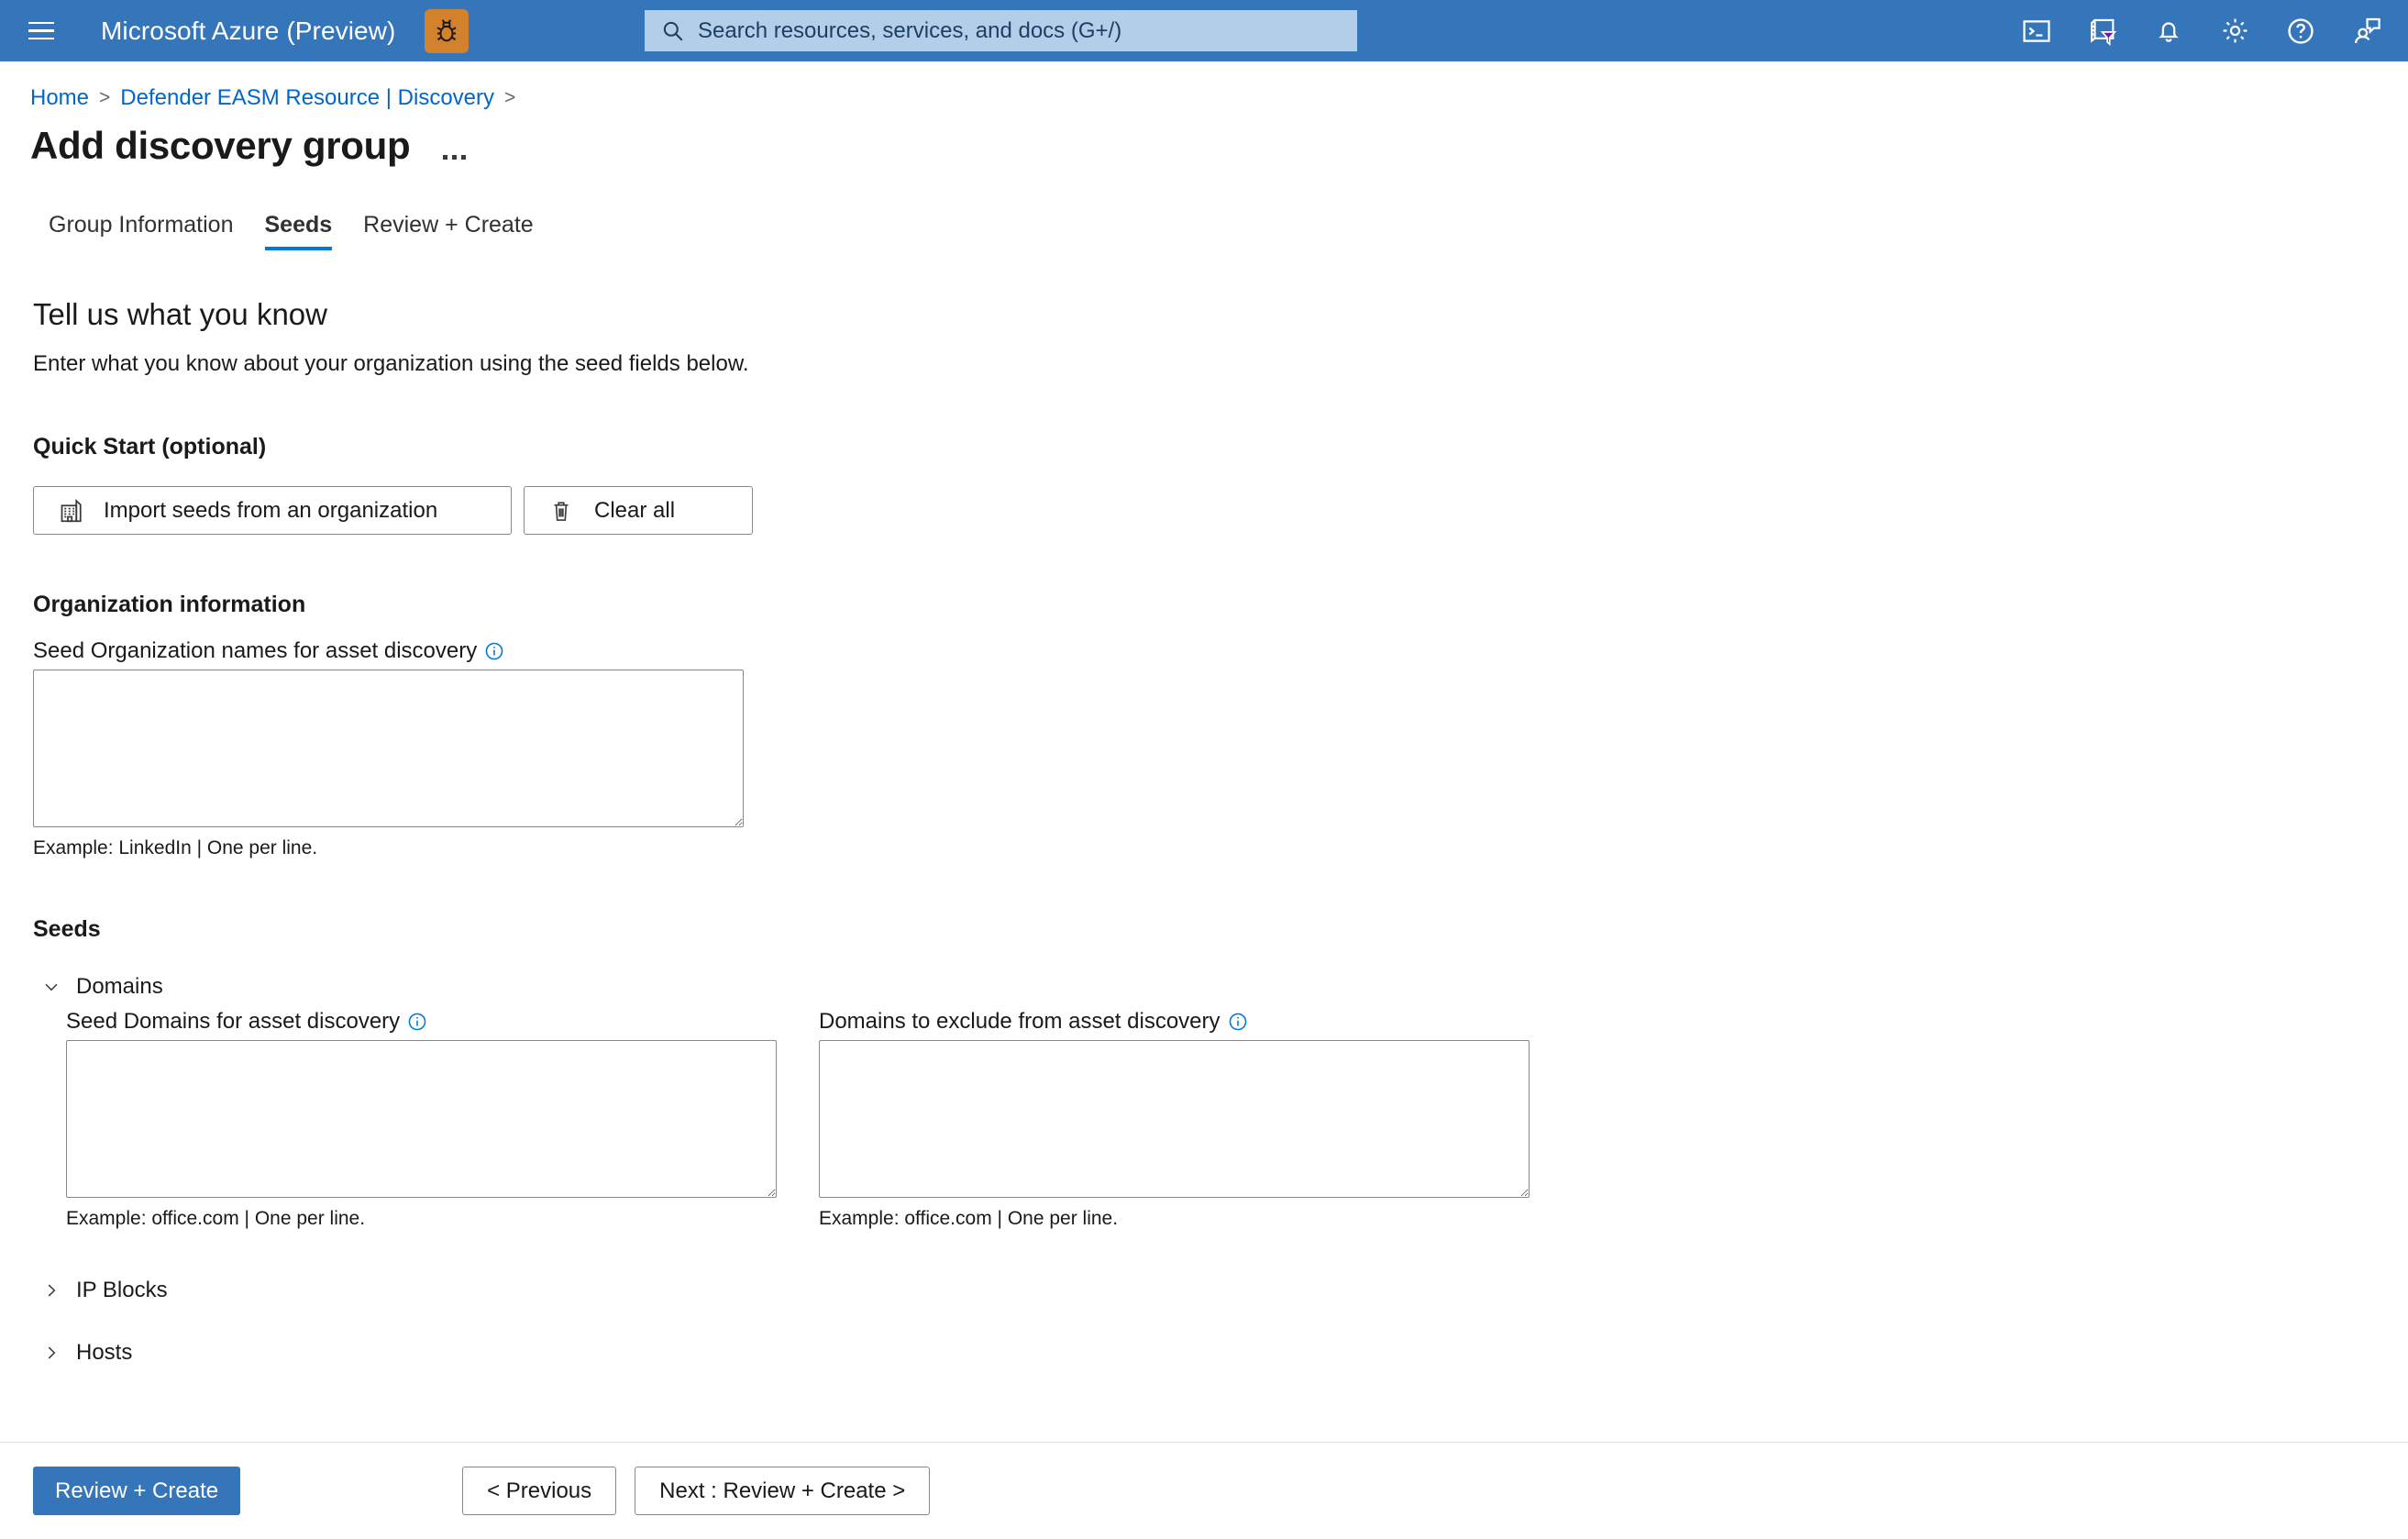  What do you see at coordinates (2037, 31) in the screenshot?
I see `cloud-shell-icon` at bounding box center [2037, 31].